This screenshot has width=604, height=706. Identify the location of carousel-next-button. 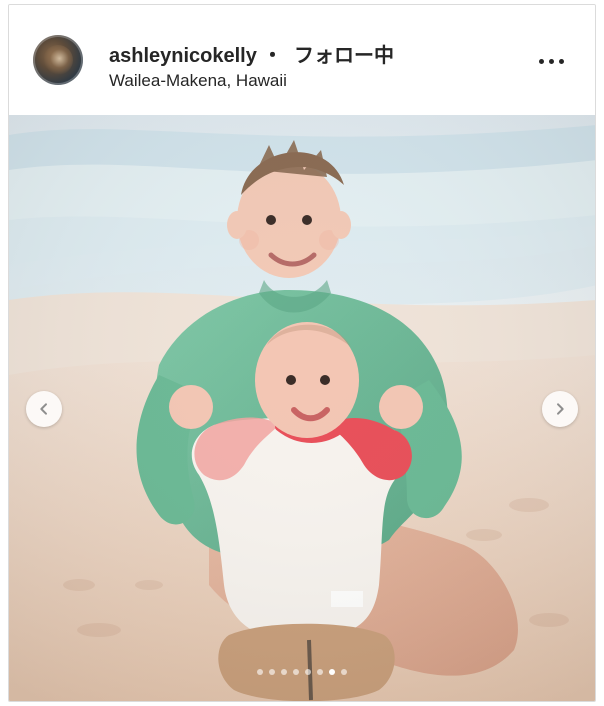
(560, 409).